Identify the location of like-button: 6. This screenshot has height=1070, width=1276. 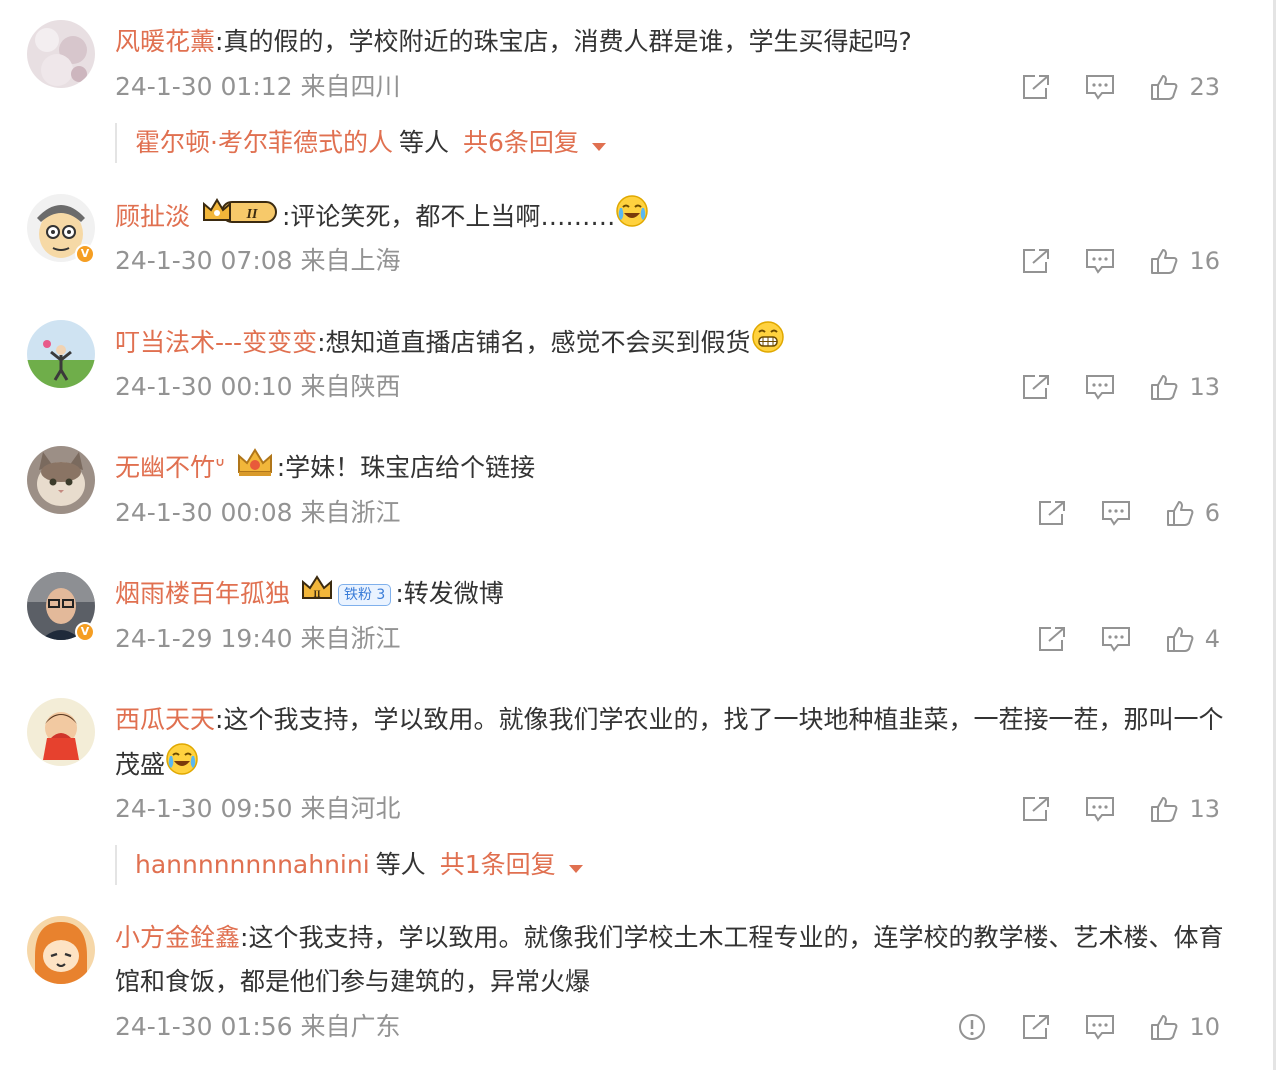
(1192, 513).